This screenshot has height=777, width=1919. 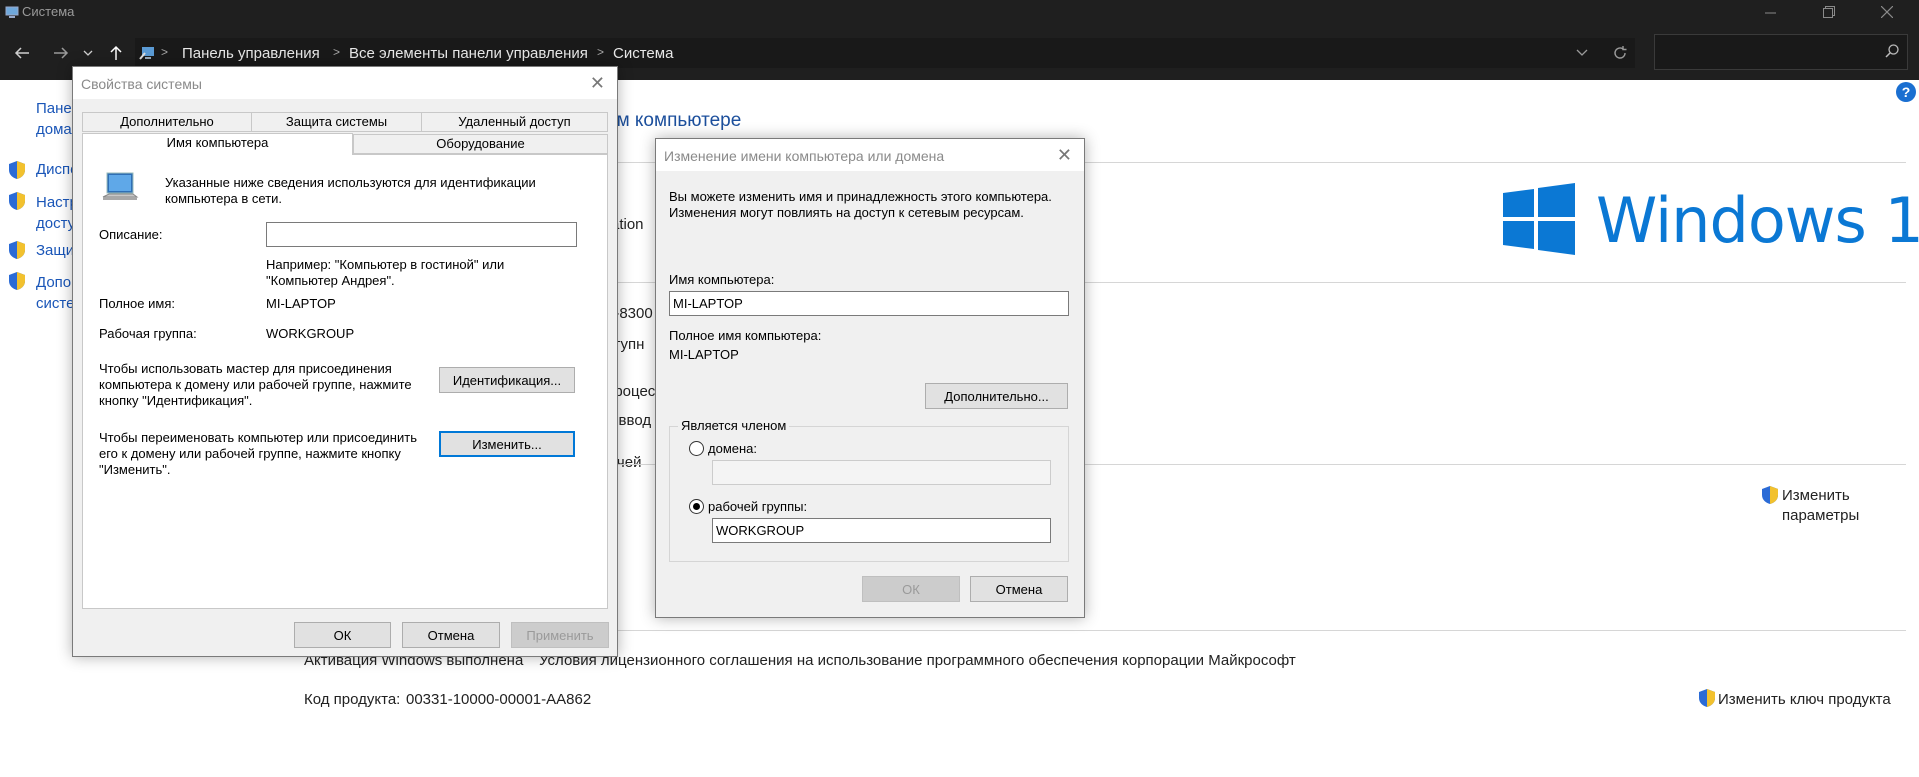 What do you see at coordinates (54, 119) in the screenshot?
I see `left-nav-home: Пане дома` at bounding box center [54, 119].